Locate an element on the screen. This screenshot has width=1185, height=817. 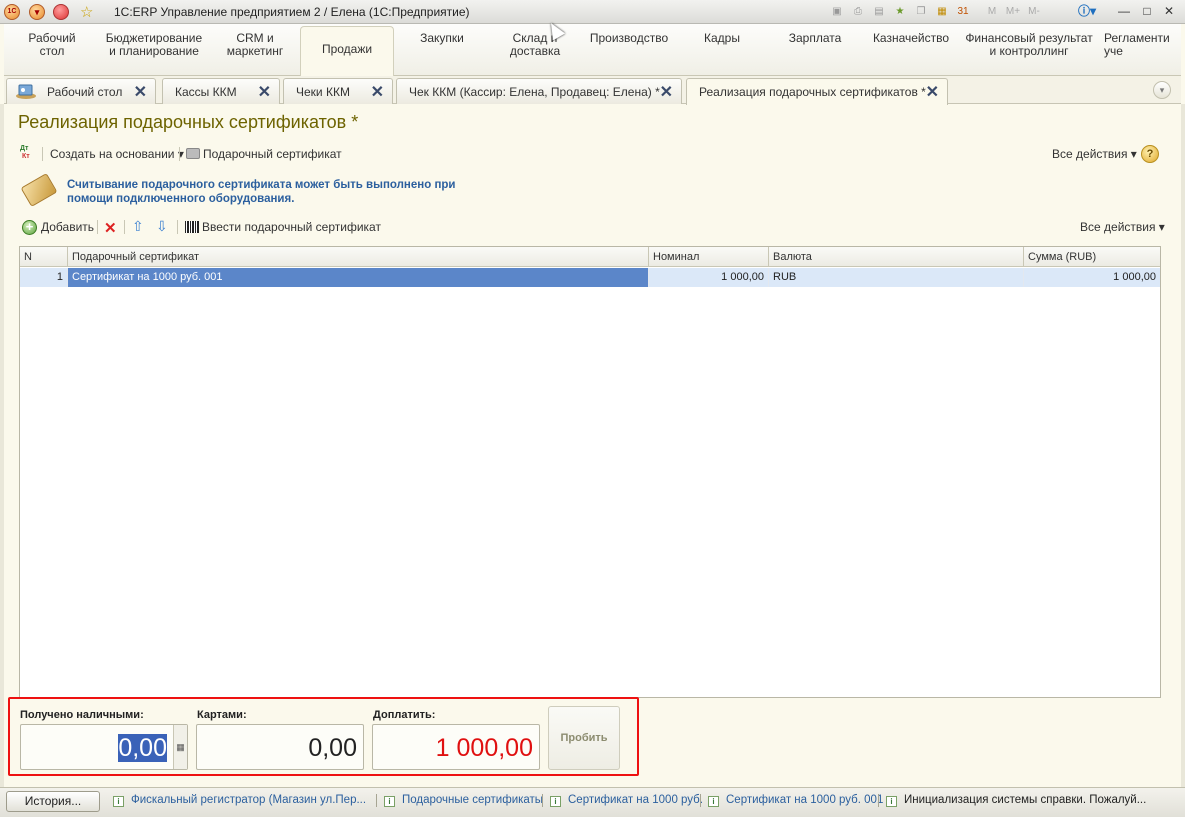
close-icon: ✕ is located at coordinates (1169, 11).